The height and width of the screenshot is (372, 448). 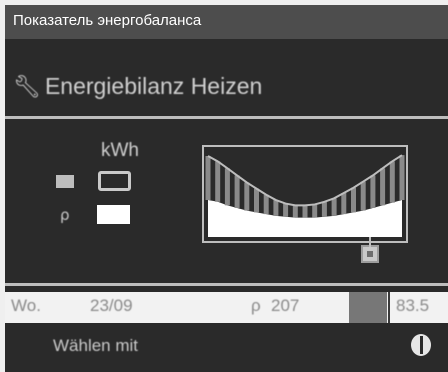 I want to click on divider-bottom, so click(x=226, y=284).